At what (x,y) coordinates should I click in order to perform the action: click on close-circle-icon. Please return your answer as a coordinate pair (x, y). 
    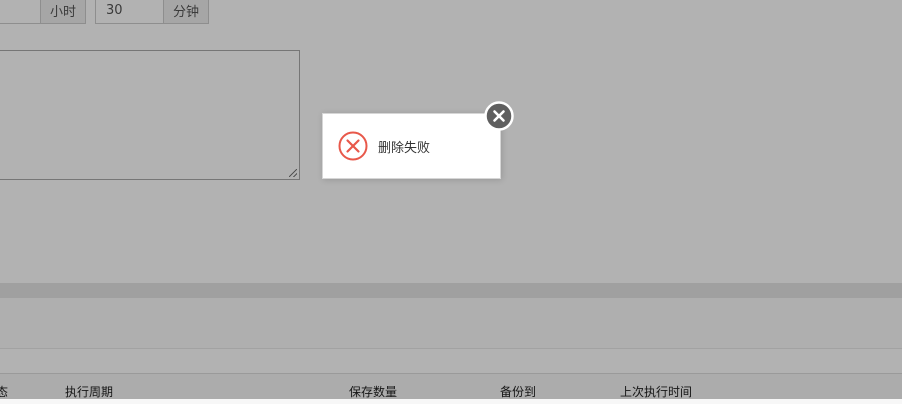
    Looking at the image, I should click on (499, 118).